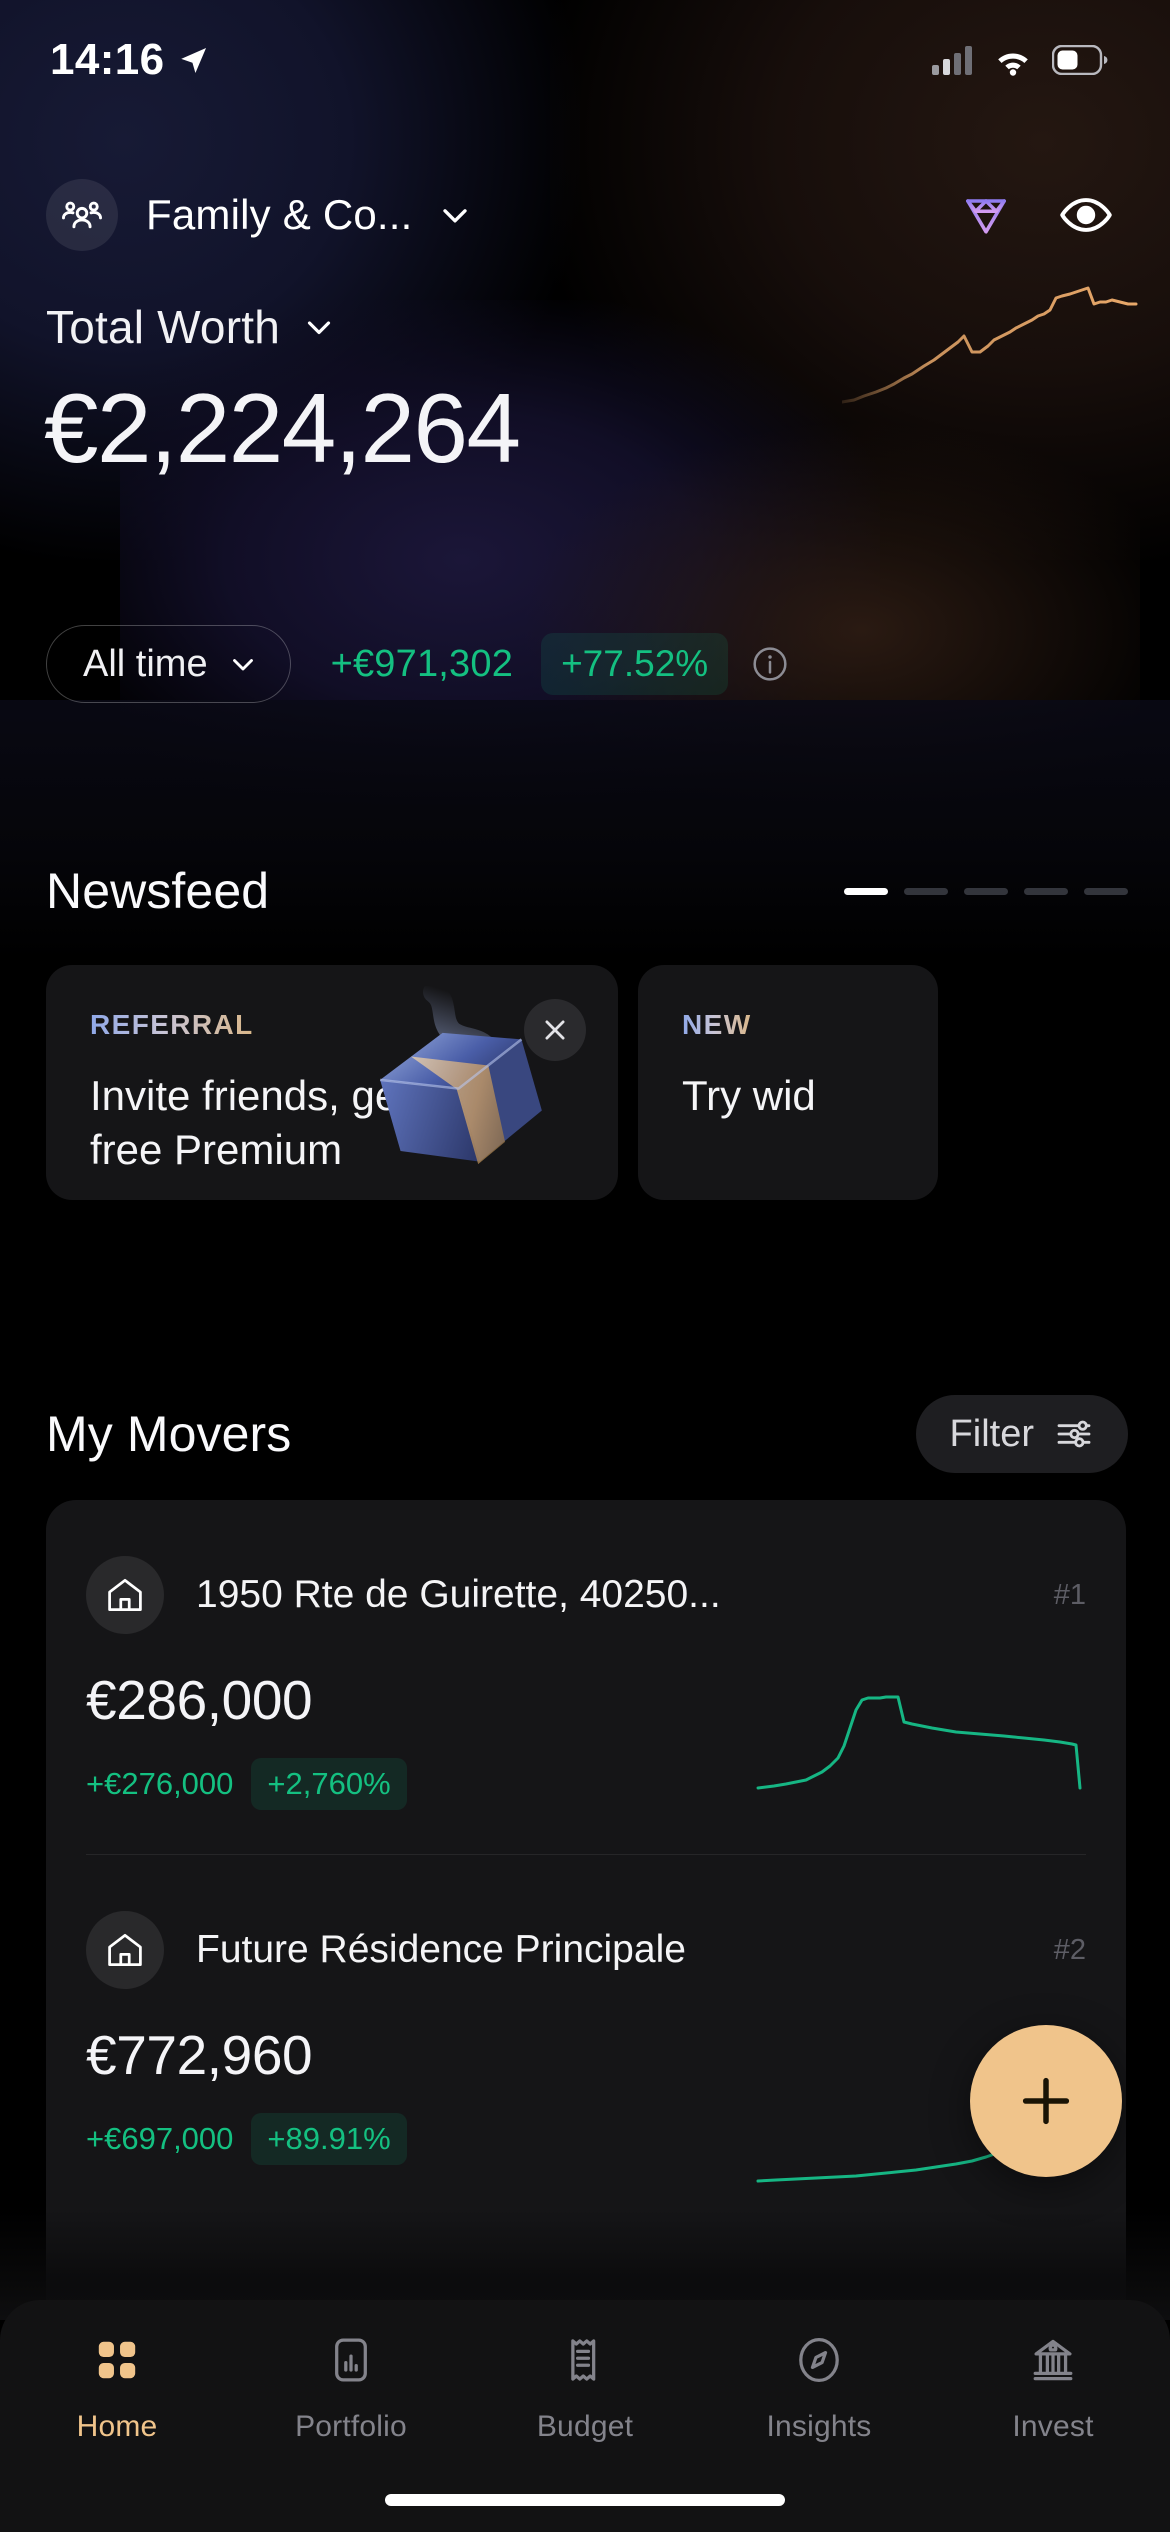  I want to click on compass-icon, so click(819, 2360).